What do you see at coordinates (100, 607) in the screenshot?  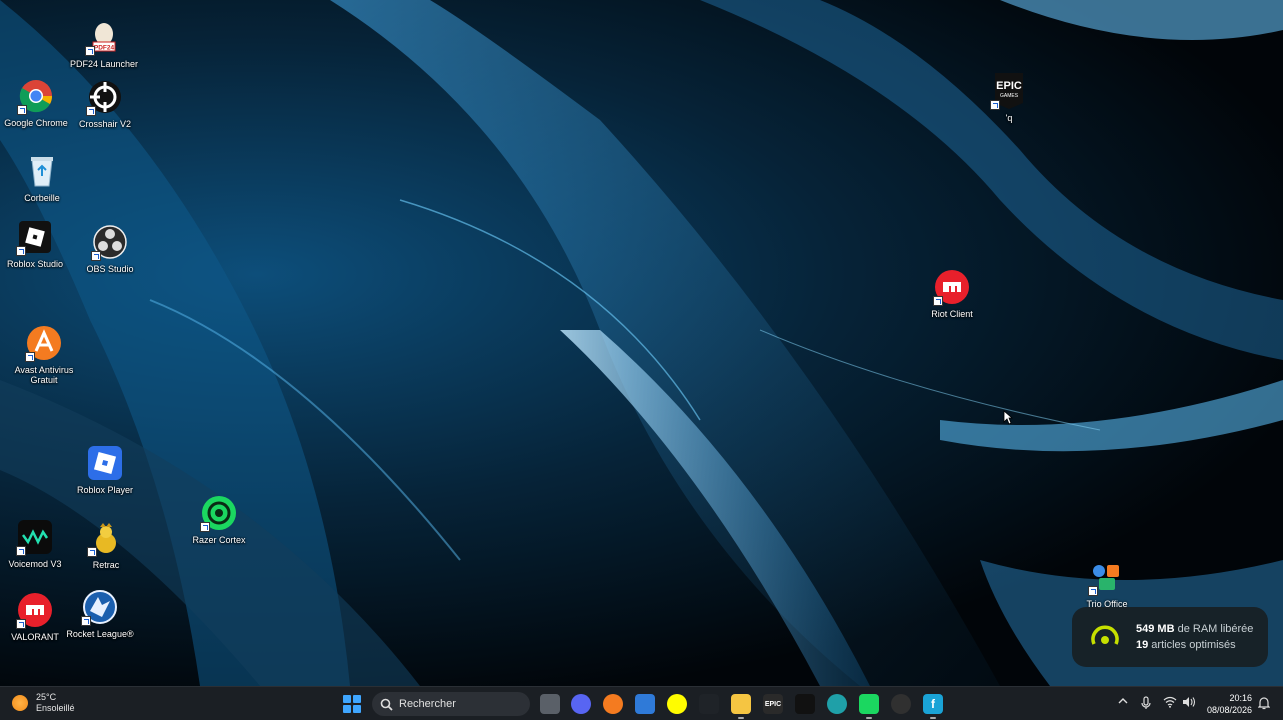 I see `rocket-league-icon` at bounding box center [100, 607].